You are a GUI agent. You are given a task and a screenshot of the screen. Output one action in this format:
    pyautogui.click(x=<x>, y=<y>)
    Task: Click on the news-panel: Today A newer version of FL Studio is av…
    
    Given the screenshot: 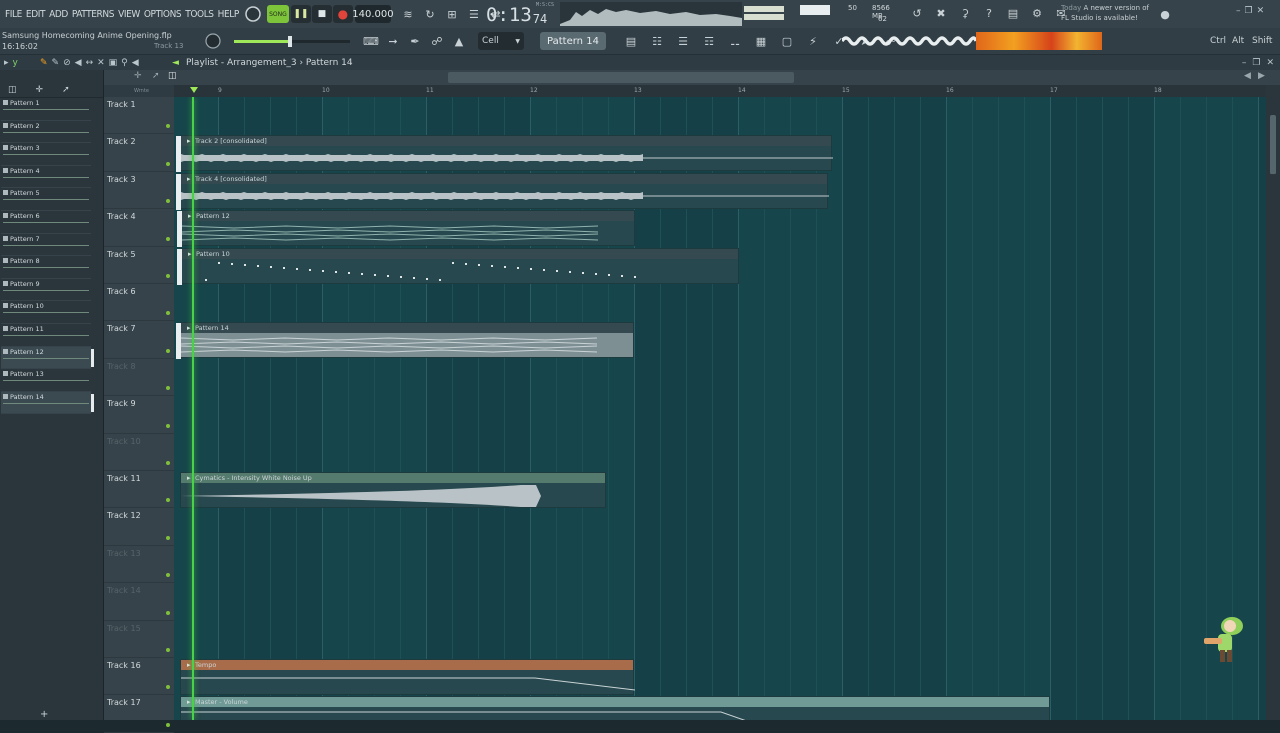 What is the action you would take?
    pyautogui.click(x=1105, y=13)
    